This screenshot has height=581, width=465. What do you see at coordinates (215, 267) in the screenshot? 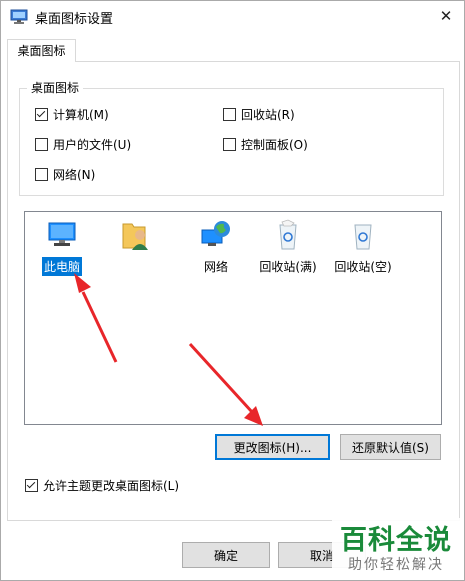
I see `icon-label: 网络` at bounding box center [215, 267].